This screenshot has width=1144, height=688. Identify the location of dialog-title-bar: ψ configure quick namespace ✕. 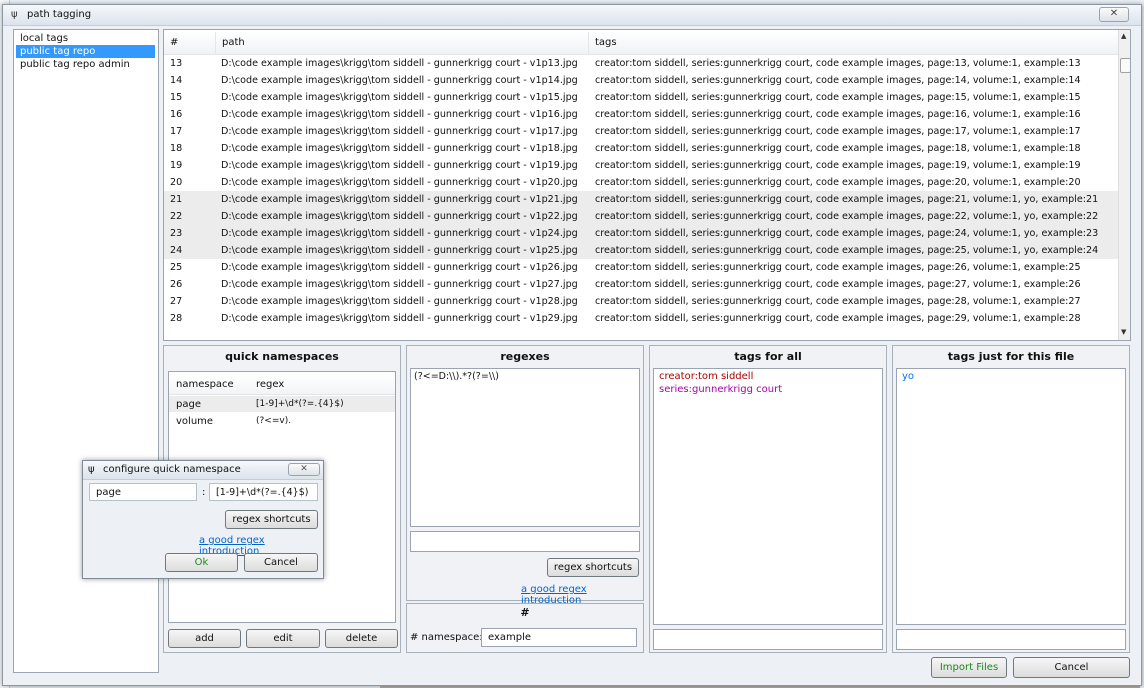
(203, 470).